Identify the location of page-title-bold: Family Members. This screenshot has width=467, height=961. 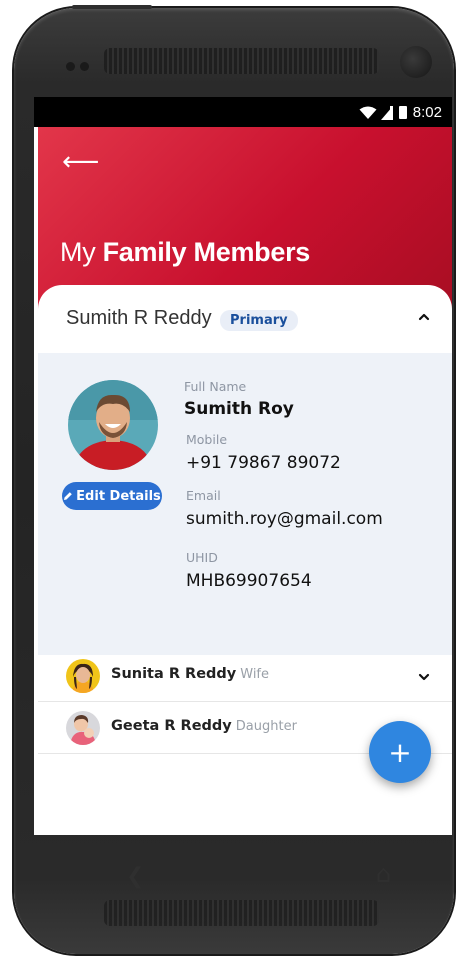
(206, 252).